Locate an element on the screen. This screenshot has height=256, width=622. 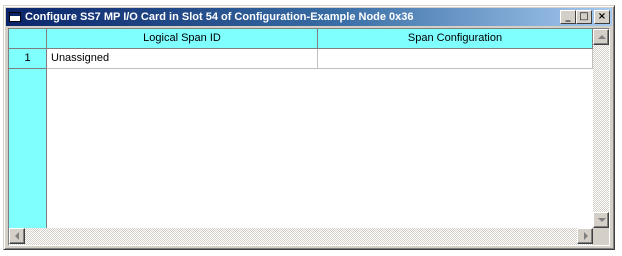
app-window-icon is located at coordinates (15, 17).